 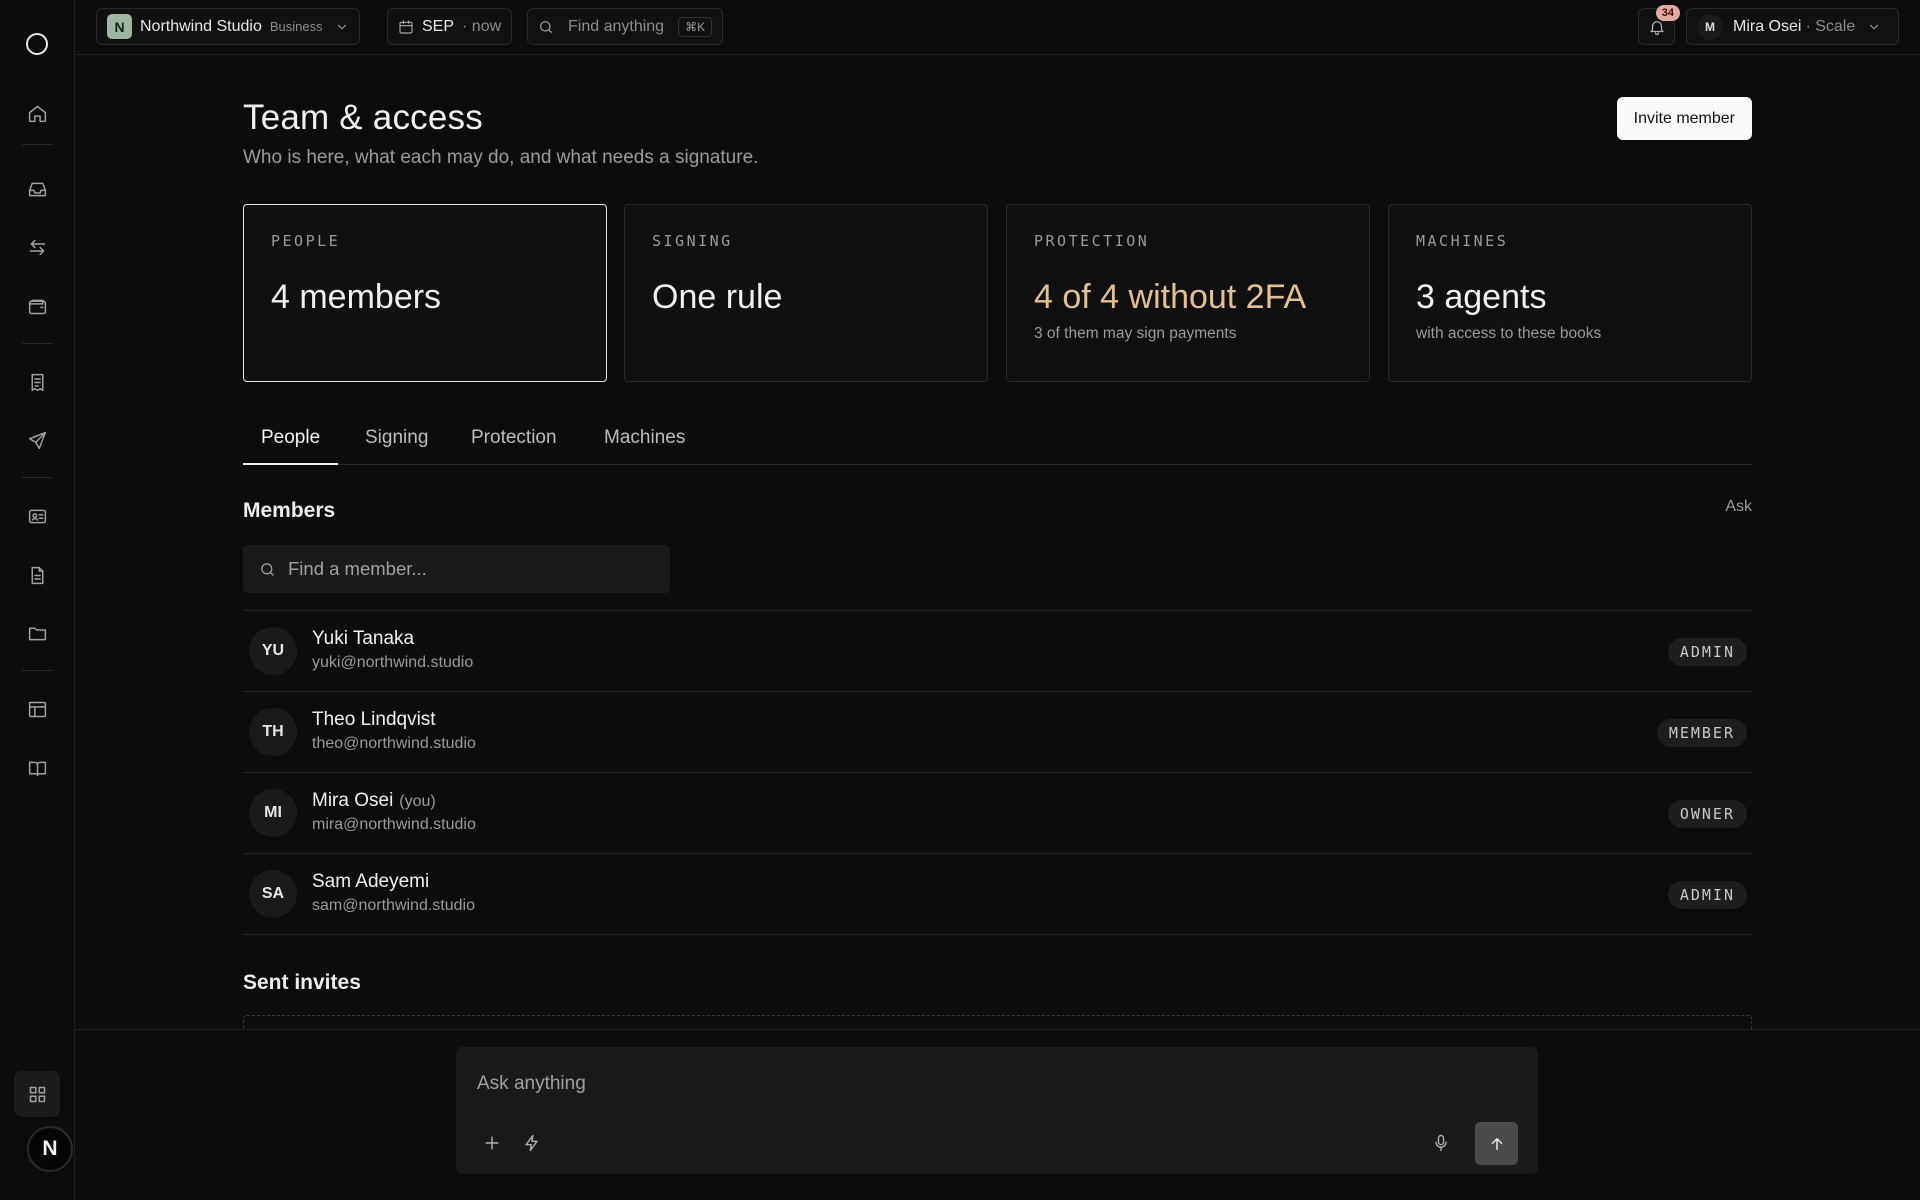 I want to click on avatar: M, so click(x=1710, y=26).